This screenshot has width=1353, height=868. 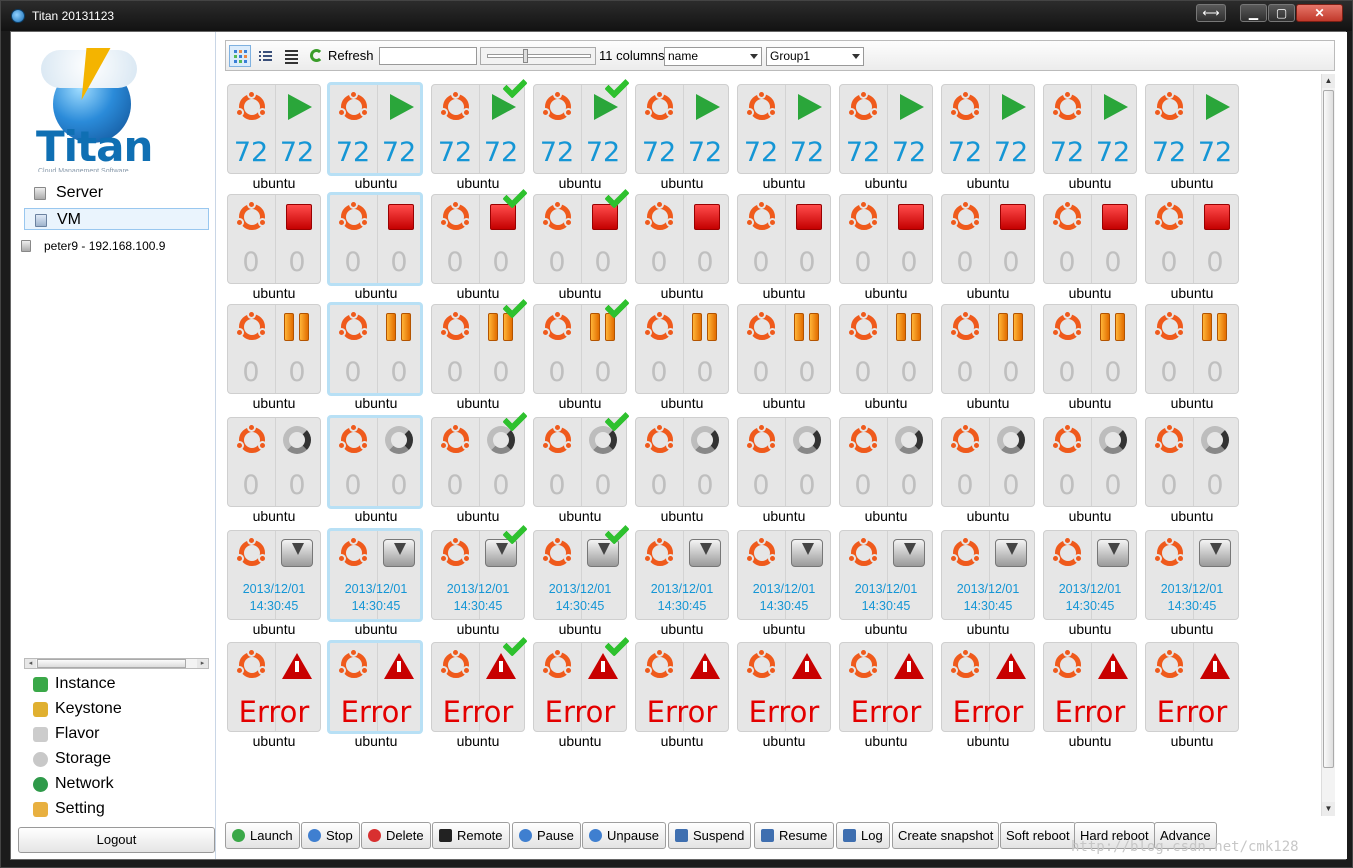 I want to click on minimize-button: ▁, so click(x=1253, y=13).